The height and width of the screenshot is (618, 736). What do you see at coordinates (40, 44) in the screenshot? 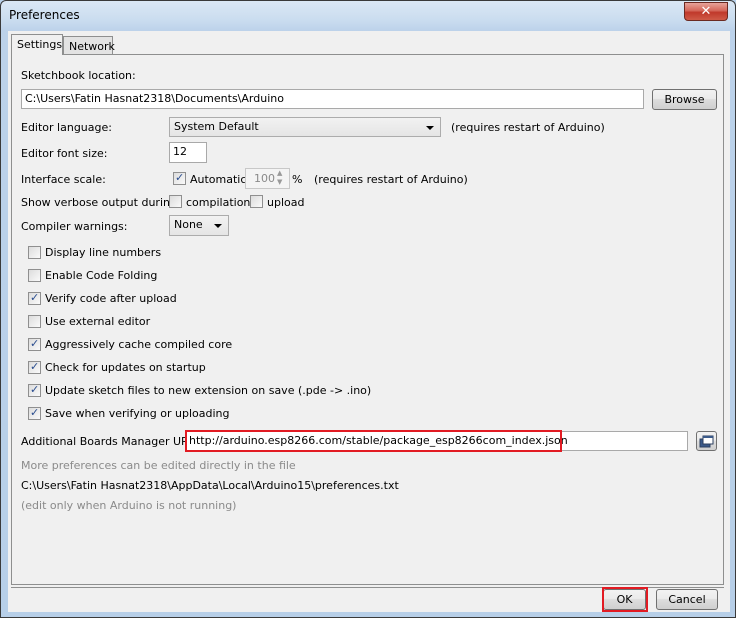
I see `tab-settings-label: Settings` at bounding box center [40, 44].